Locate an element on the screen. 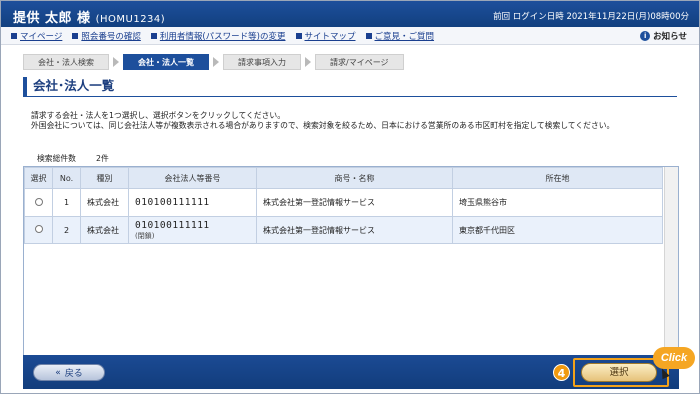 The width and height of the screenshot is (700, 394). step-number-badge: 4 is located at coordinates (561, 372).